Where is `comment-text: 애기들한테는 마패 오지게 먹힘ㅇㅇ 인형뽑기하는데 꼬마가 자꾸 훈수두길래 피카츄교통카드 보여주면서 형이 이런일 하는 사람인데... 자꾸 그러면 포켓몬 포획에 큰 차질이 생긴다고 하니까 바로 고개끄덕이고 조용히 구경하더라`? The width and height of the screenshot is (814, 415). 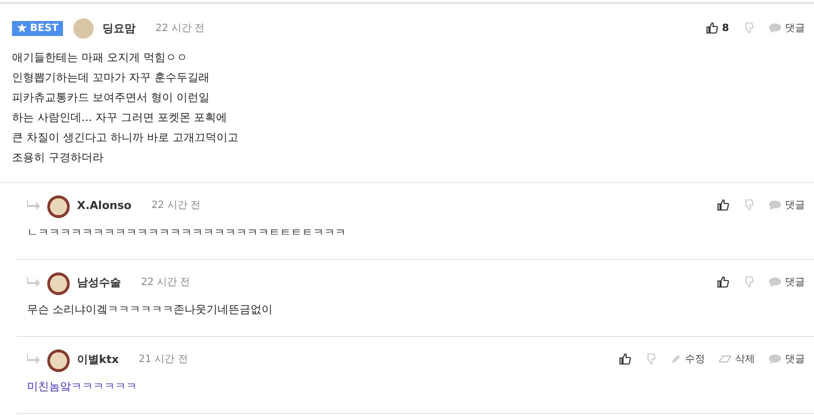 comment-text: 애기들한테는 마패 오지게 먹힘ㅇㅇ 인형뽑기하는데 꼬마가 자꾸 훈수두길래 피카츄교통카드 보여주면서 형이 이런일 하는 사람인데... 자꾸 그러면 포켓몬 포획에 큰 차질이 생긴다고 하니까 바로 고개끄덕이고 조용히 구경하더라 is located at coordinates (126, 108).